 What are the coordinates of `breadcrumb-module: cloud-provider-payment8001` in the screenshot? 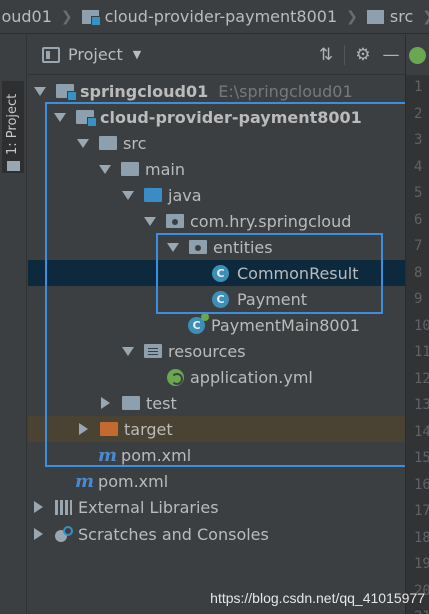 It's located at (210, 16).